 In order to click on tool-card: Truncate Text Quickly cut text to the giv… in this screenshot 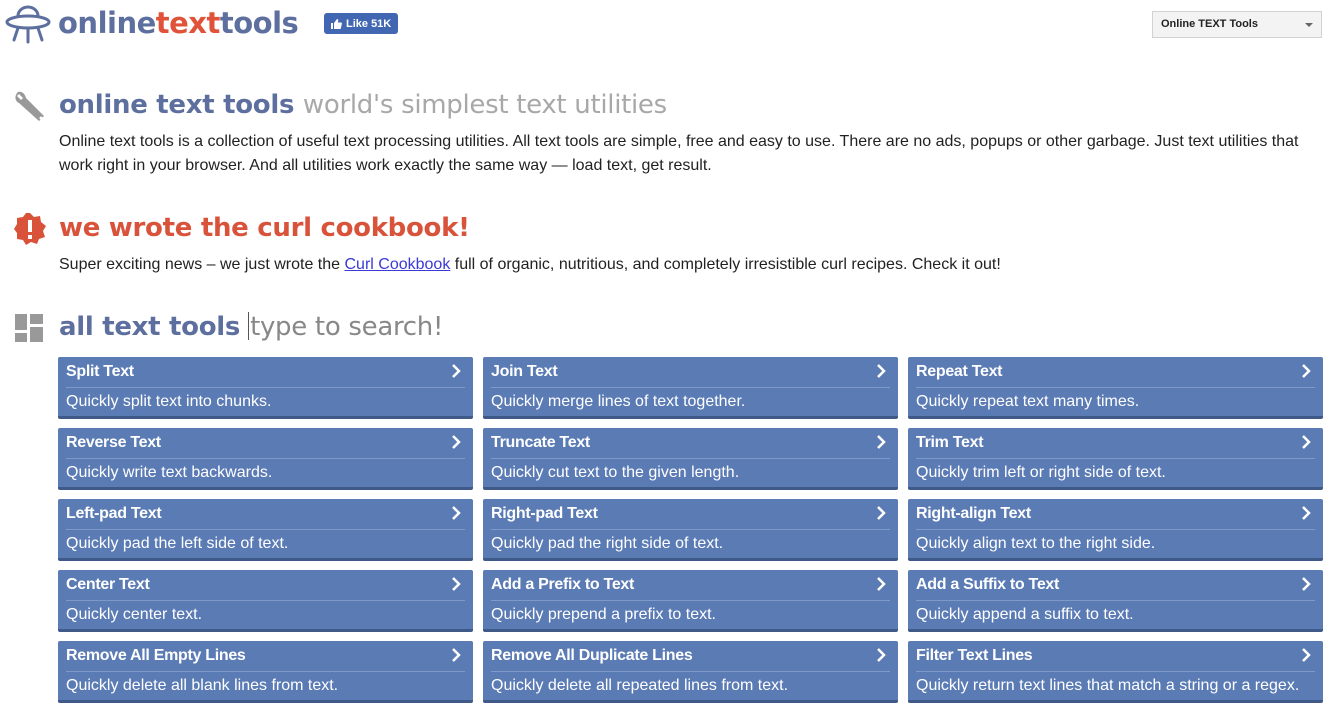, I will do `click(690, 459)`.